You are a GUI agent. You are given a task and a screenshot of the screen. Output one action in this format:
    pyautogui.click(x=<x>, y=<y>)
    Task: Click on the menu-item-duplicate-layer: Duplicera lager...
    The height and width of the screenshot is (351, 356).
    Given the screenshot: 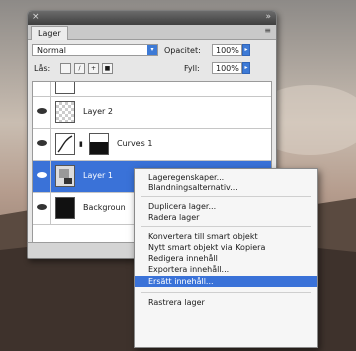 What is the action you would take?
    pyautogui.click(x=182, y=207)
    